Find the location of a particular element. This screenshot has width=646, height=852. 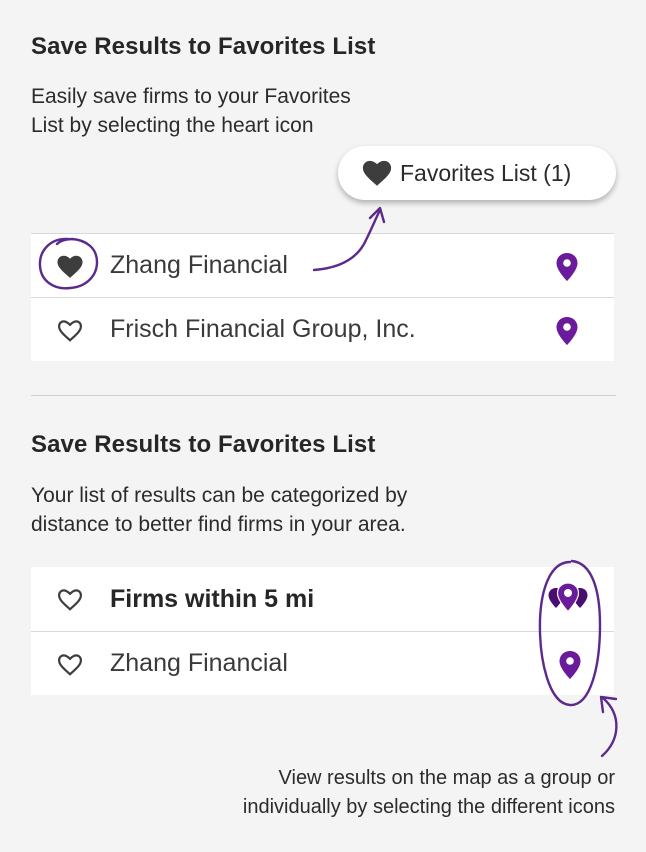

map-pin-group-icon is located at coordinates (568, 600).